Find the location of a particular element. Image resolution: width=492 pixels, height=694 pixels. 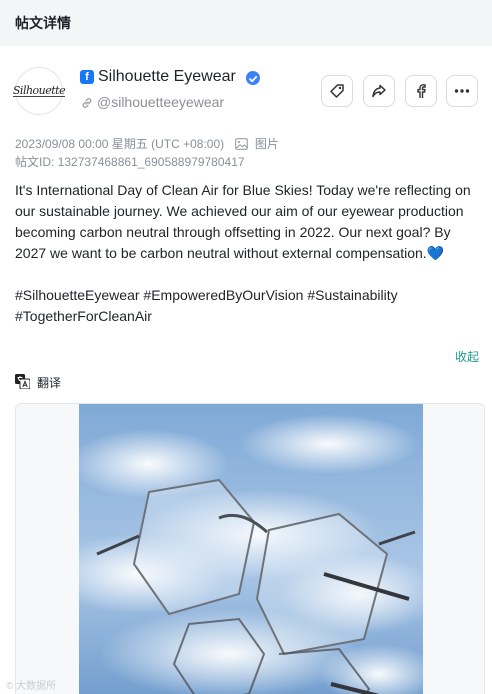

avatar-logo: Silhouette is located at coordinates (39, 90).